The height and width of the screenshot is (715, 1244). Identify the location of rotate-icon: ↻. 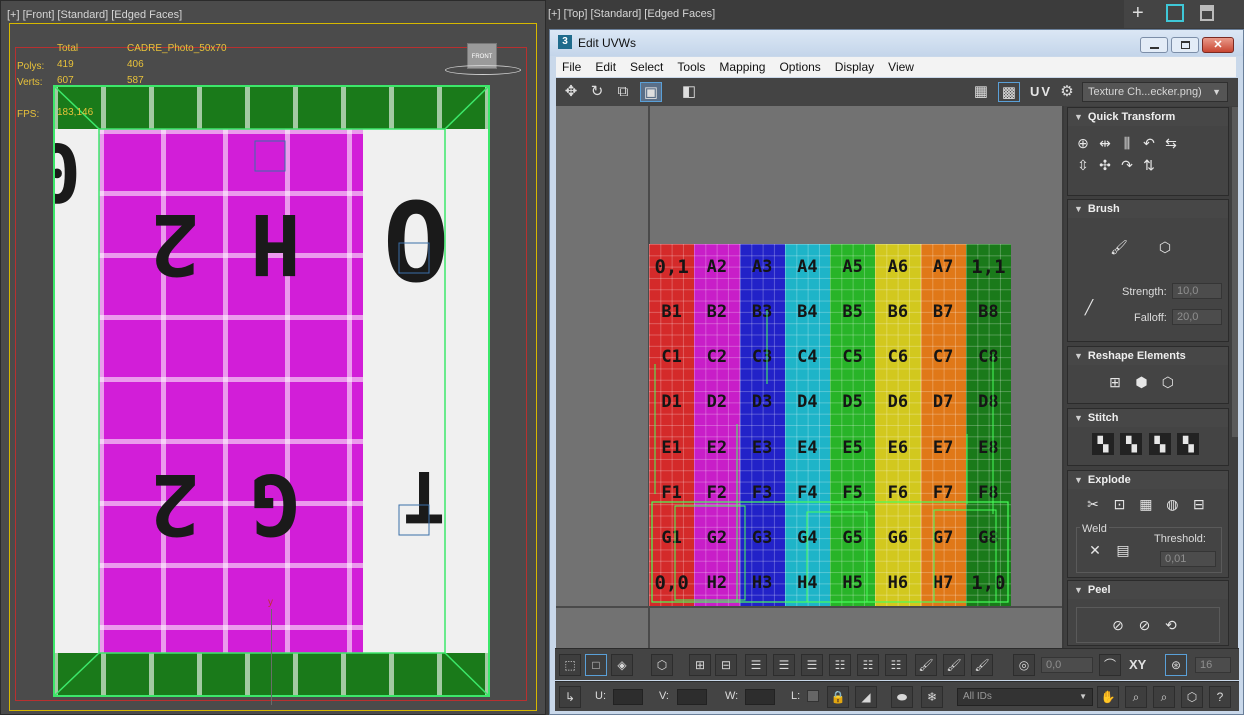
(597, 92).